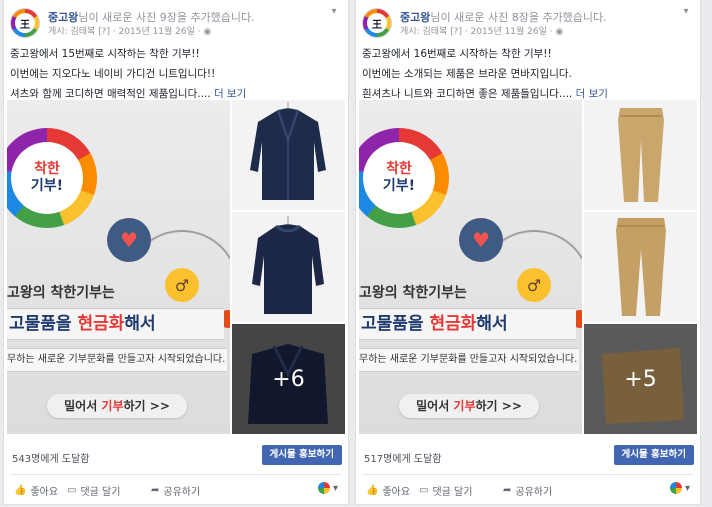 This screenshot has width=712, height=507. Describe the element at coordinates (335, 488) in the screenshot. I see `chevron-down-icon: ▾` at that location.